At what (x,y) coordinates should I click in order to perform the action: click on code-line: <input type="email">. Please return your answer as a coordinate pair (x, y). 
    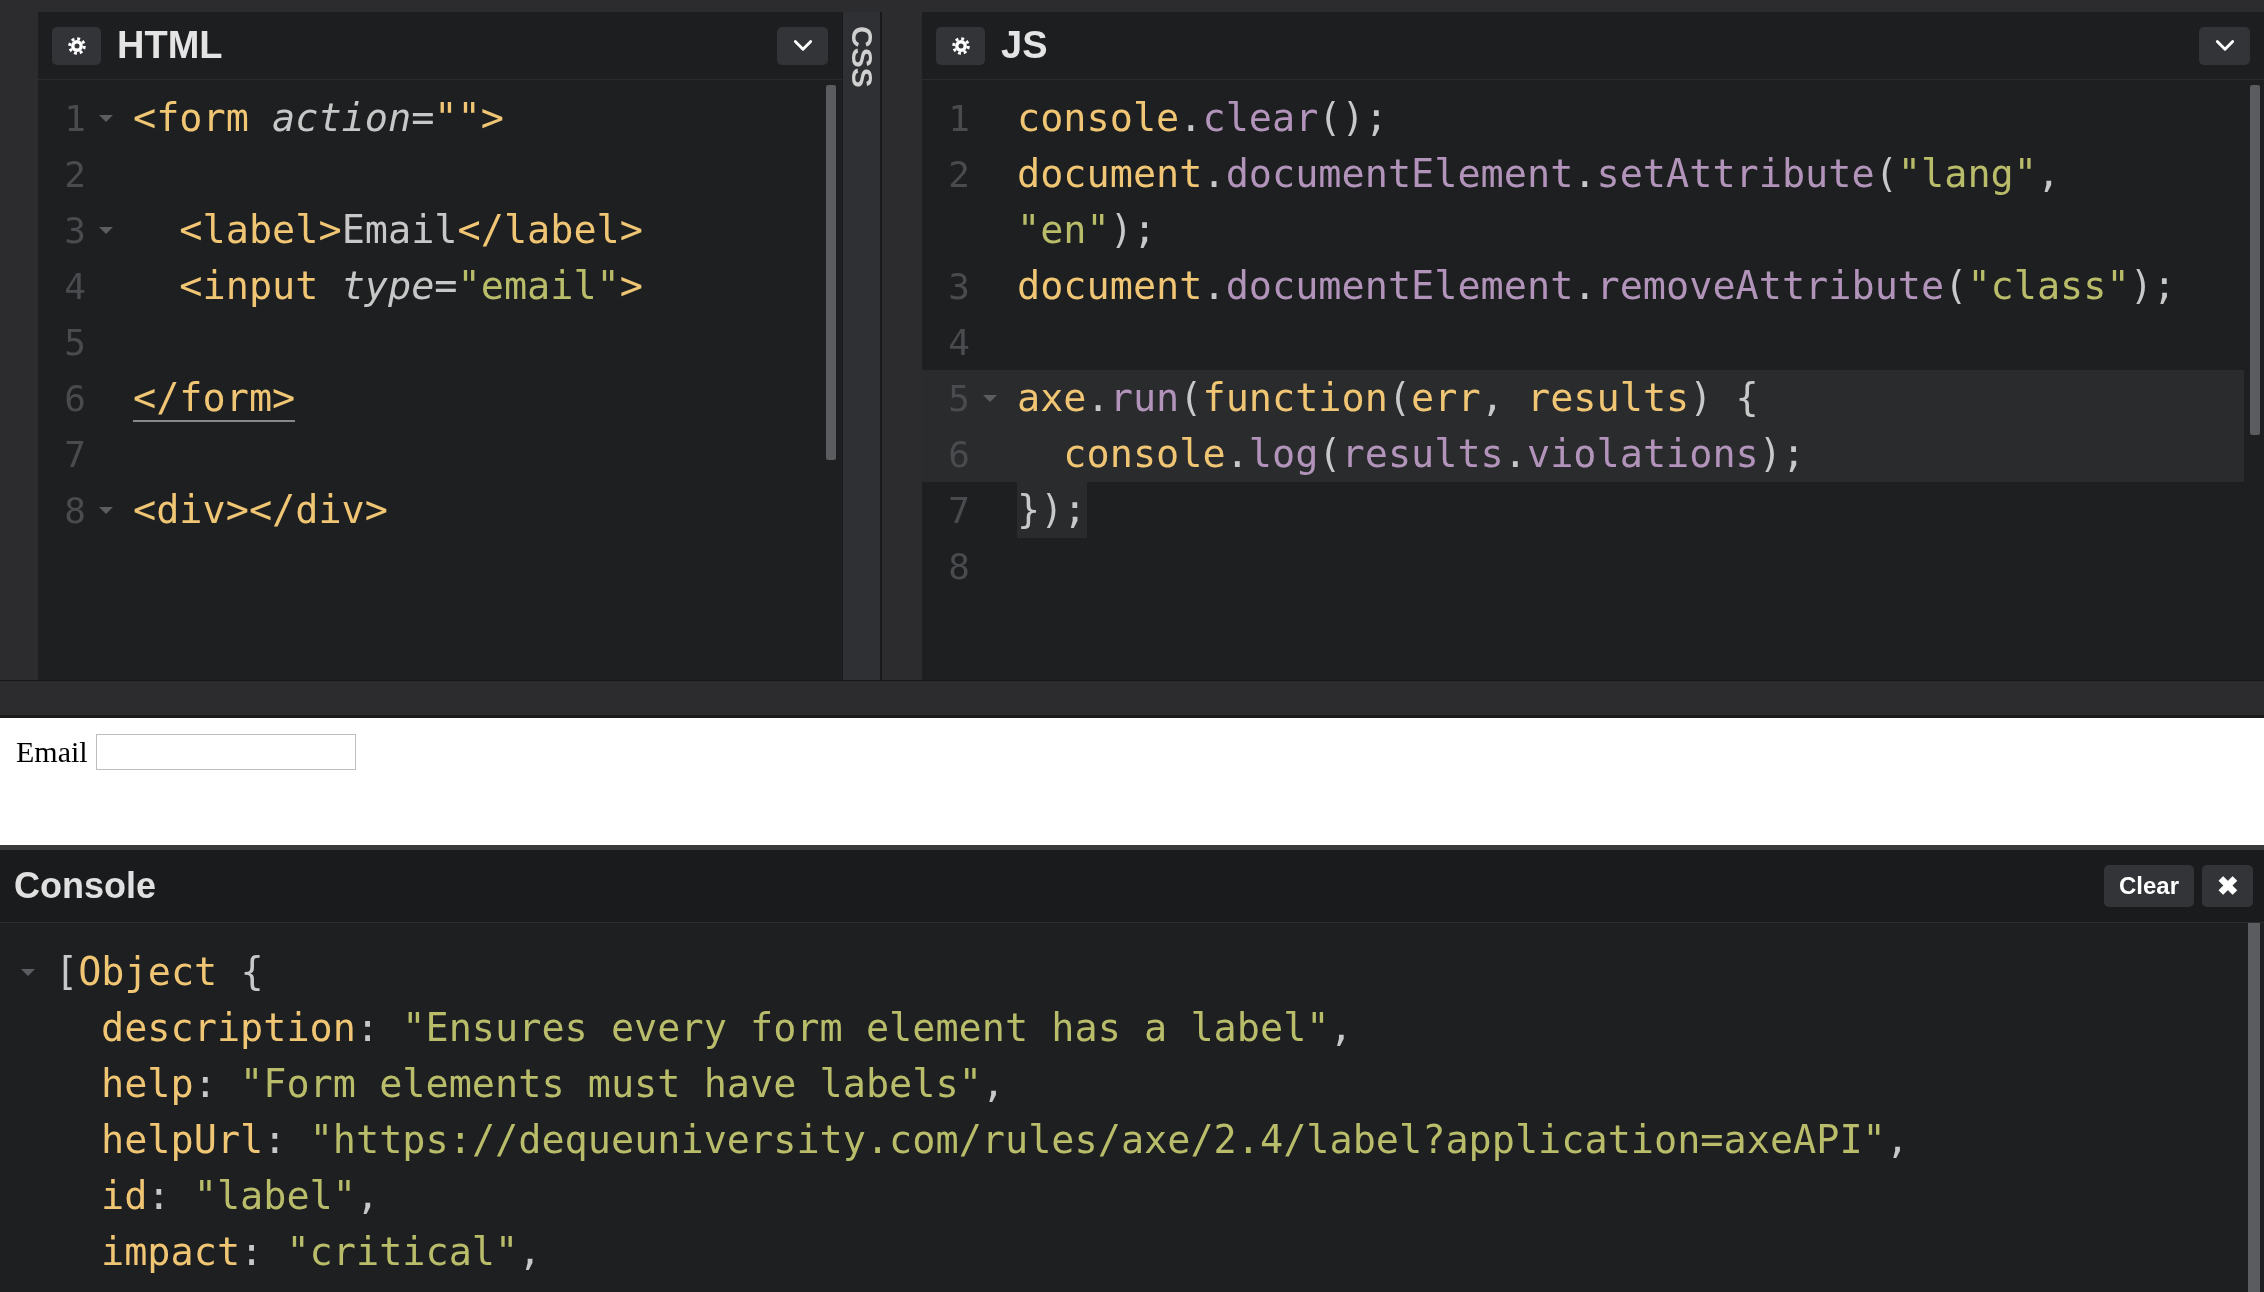
    Looking at the image, I should click on (410, 286).